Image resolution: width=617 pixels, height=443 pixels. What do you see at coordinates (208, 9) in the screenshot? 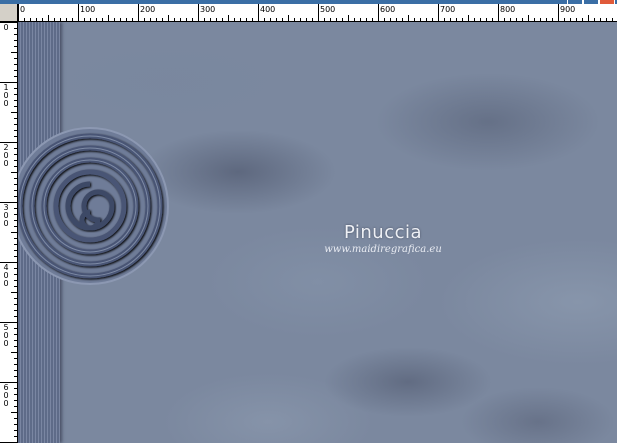
I see `ruler-label: 300` at bounding box center [208, 9].